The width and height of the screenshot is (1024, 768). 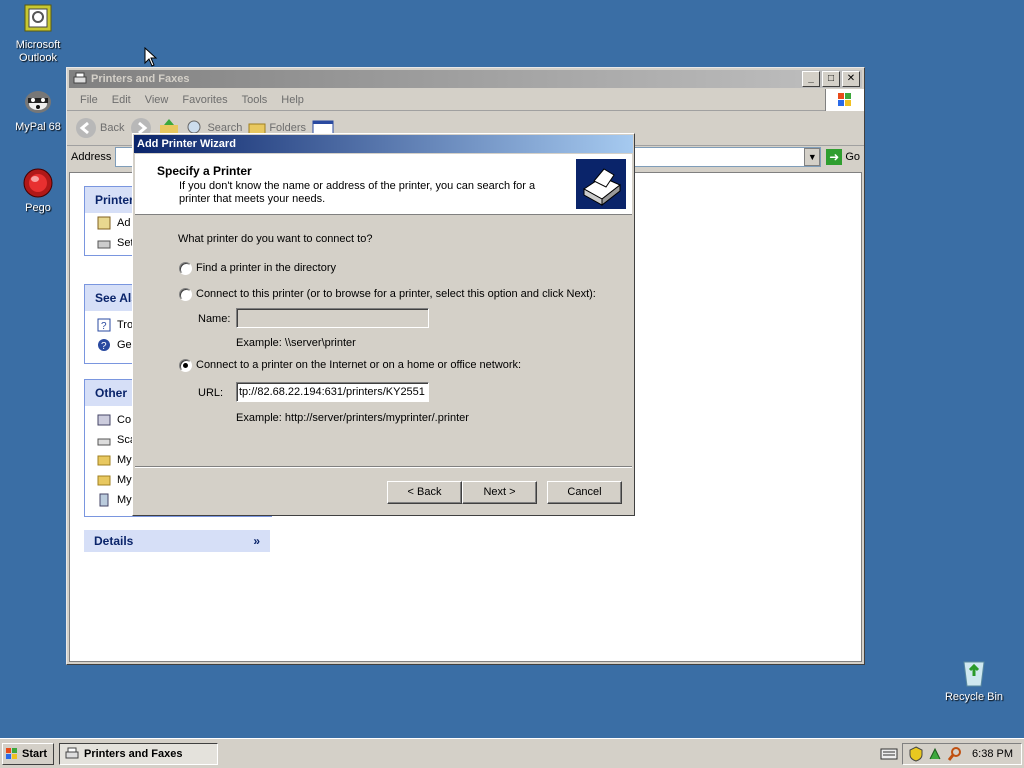 I want to click on menu-bar: File Edit View Favorites Tools Help, so click(x=465, y=100).